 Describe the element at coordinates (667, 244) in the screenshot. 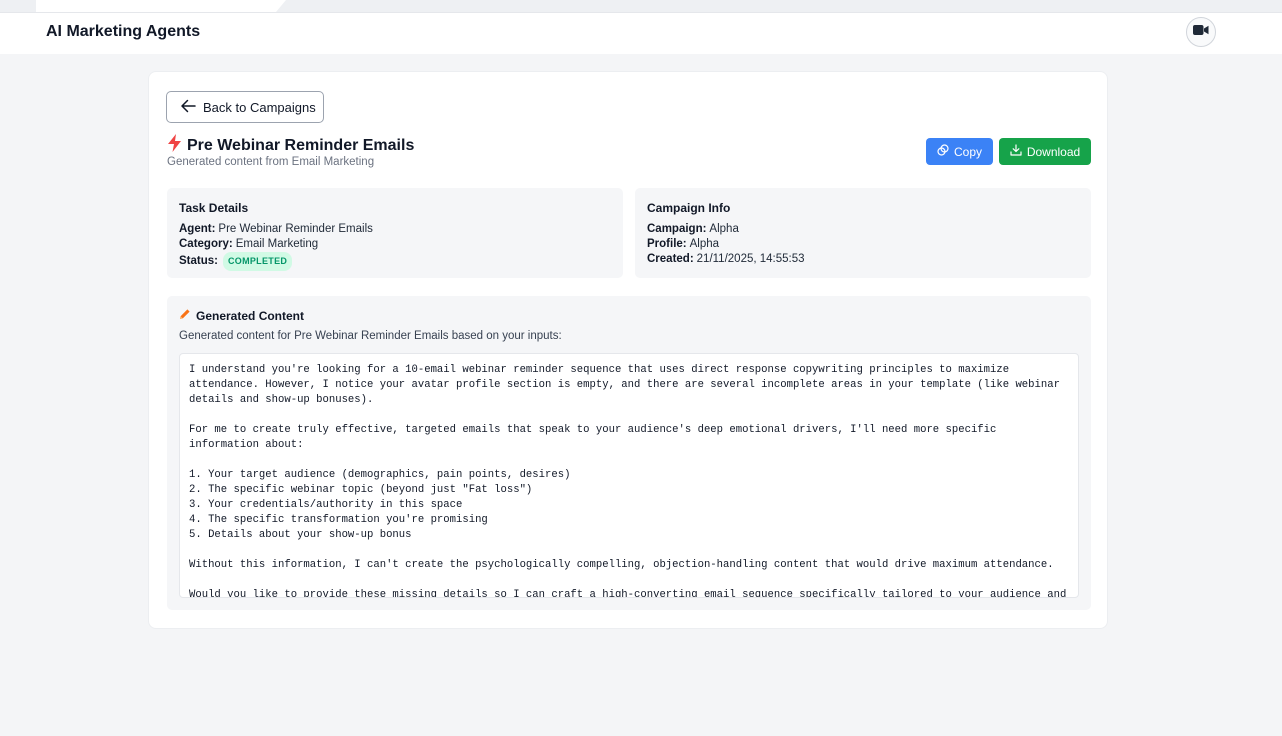

I see `profile-label: Profile:` at that location.